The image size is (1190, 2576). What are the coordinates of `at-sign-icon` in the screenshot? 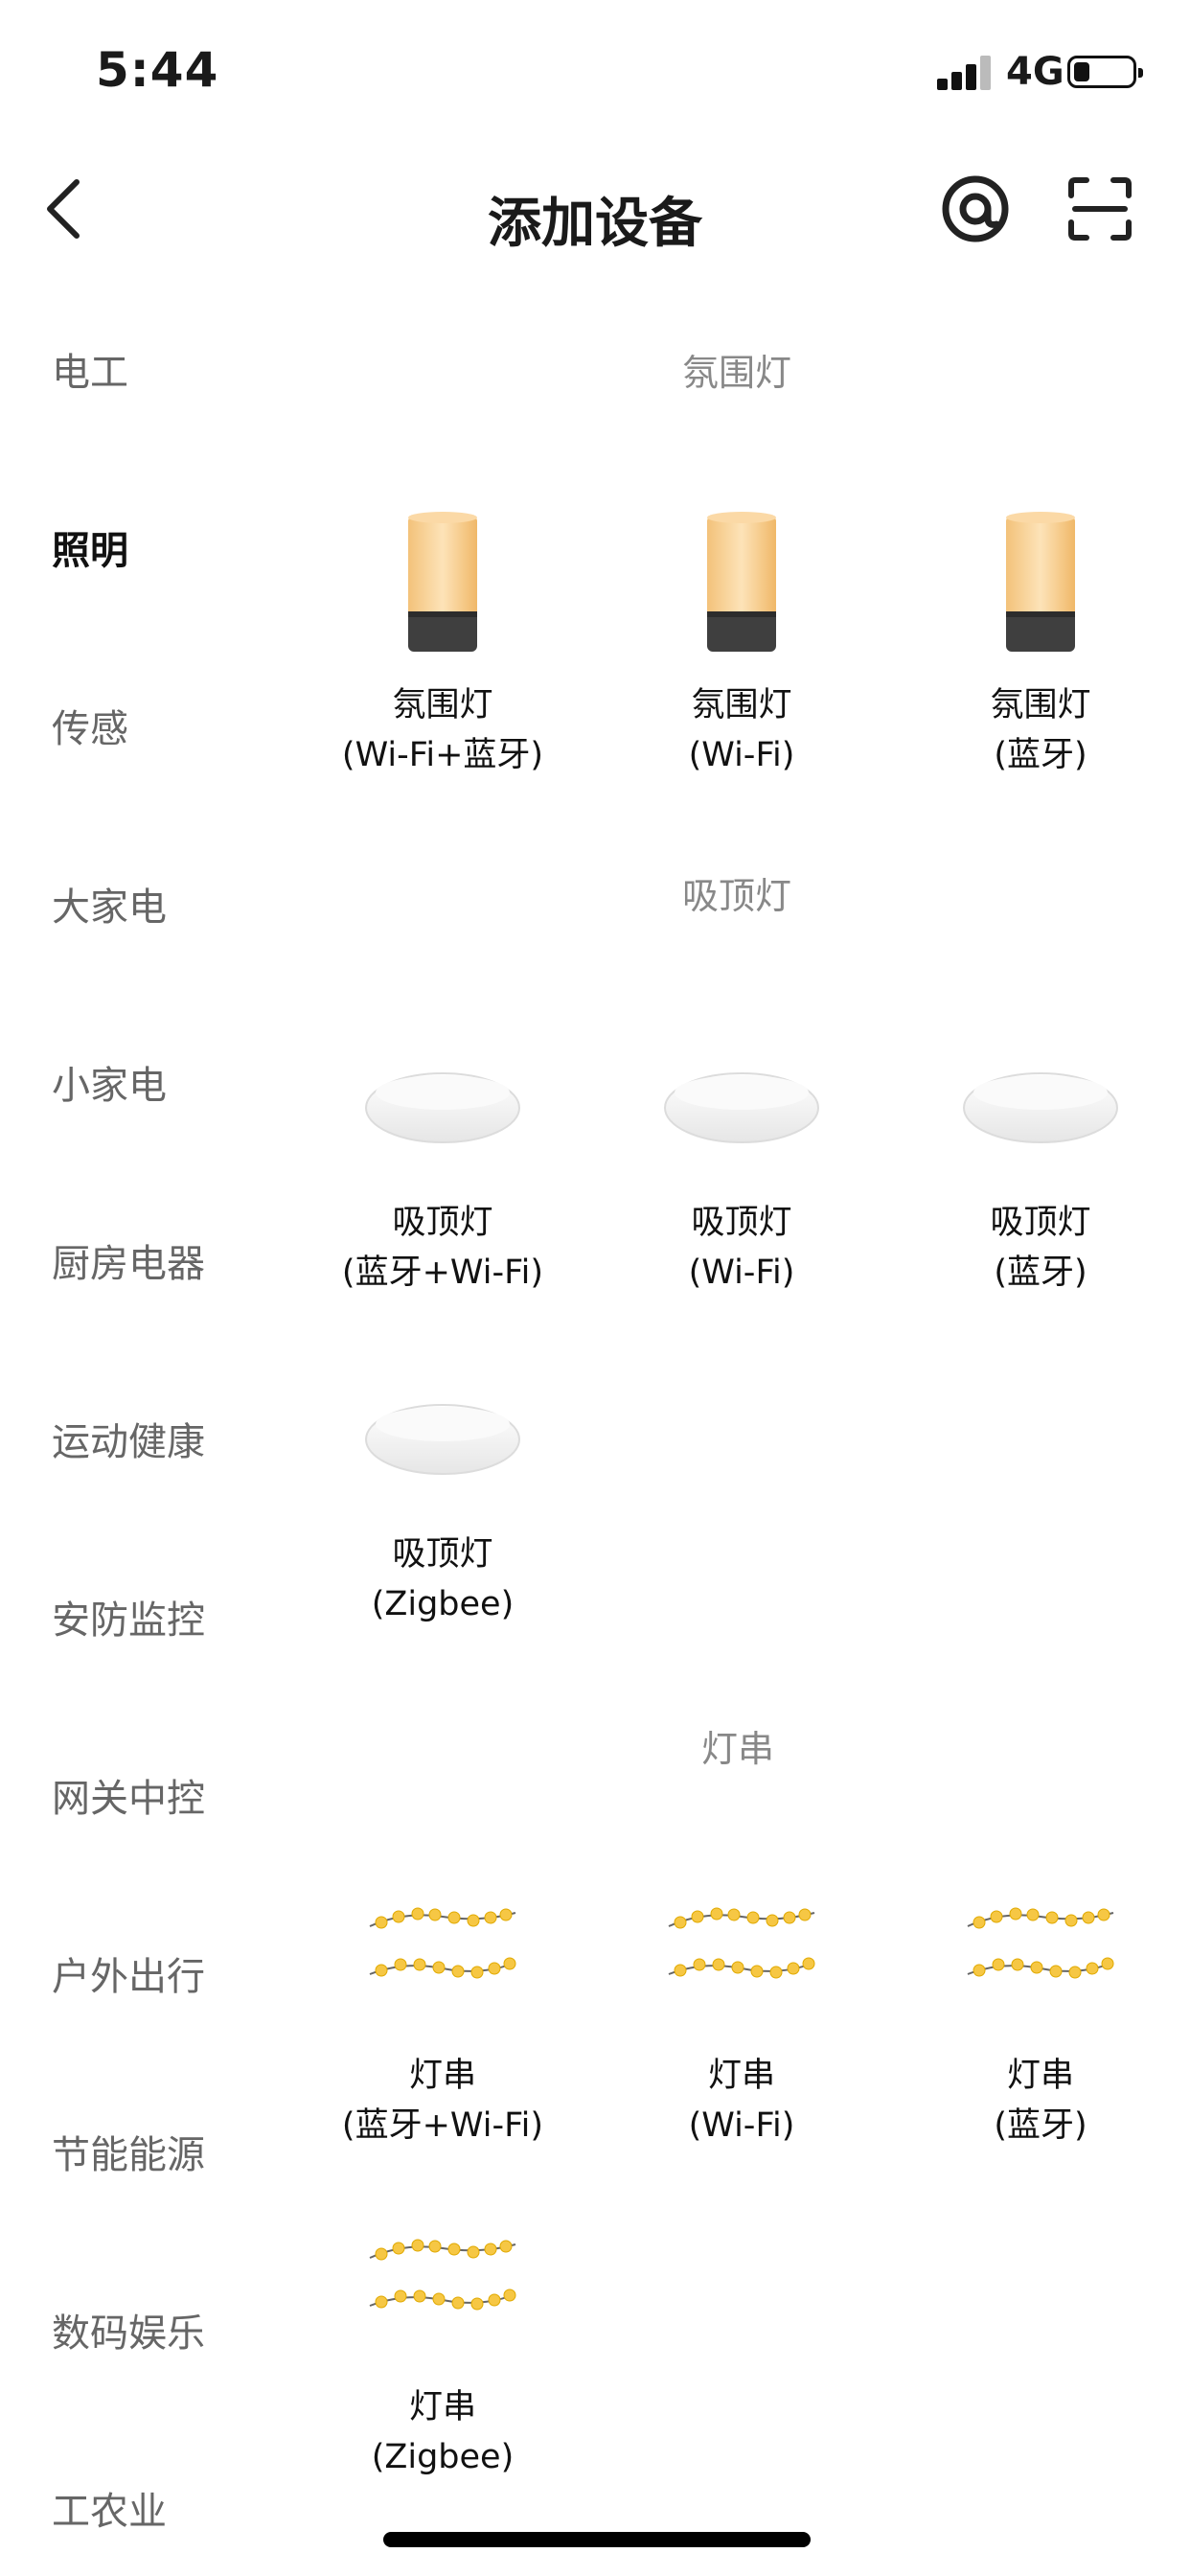 It's located at (976, 208).